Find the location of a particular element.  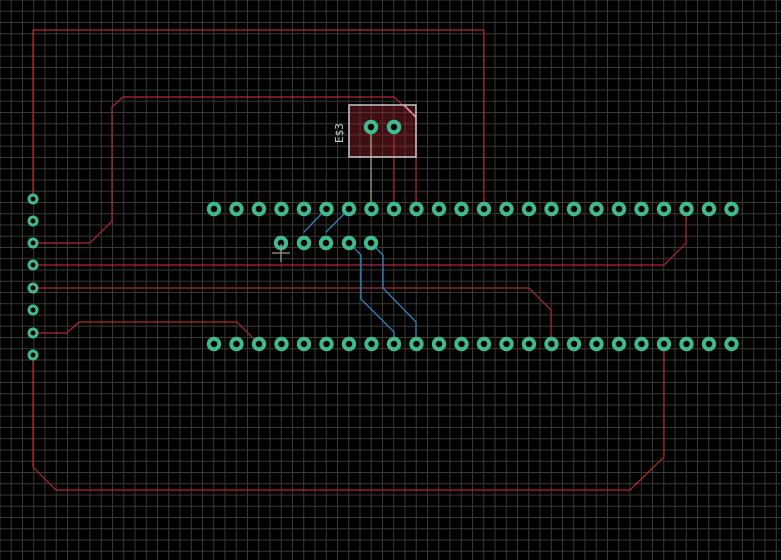

component-ref-label: E$3 is located at coordinates (339, 133).